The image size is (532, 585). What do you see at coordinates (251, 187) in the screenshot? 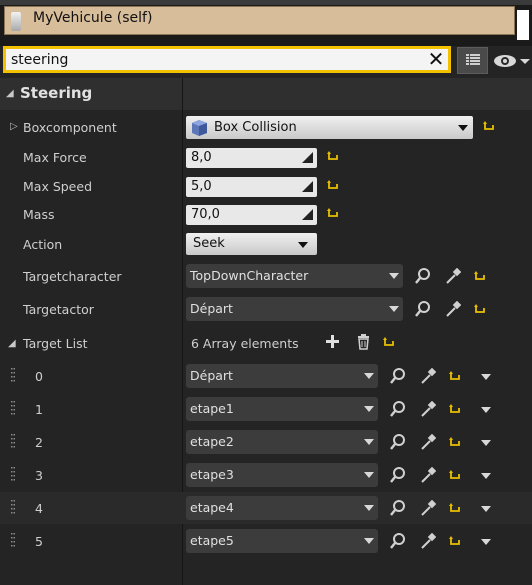
I see `max-speed-input: 5,0` at bounding box center [251, 187].